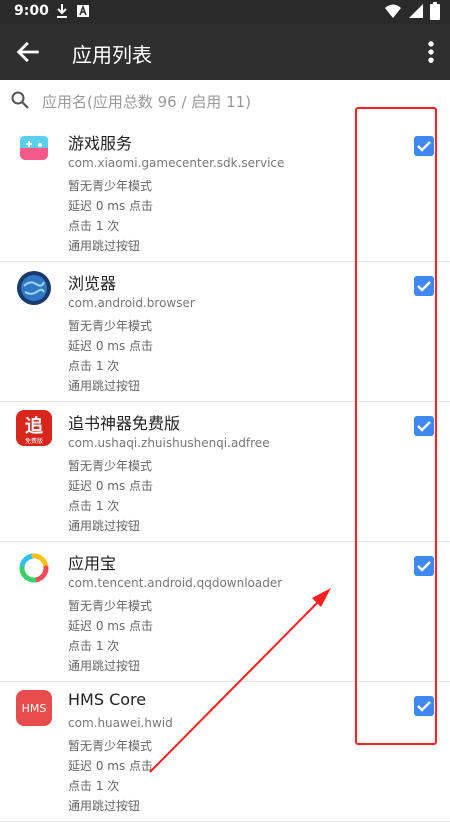 This screenshot has width=450, height=822. Describe the element at coordinates (175, 583) in the screenshot. I see `app-package: com.tencent.android.qqdownloader` at that location.